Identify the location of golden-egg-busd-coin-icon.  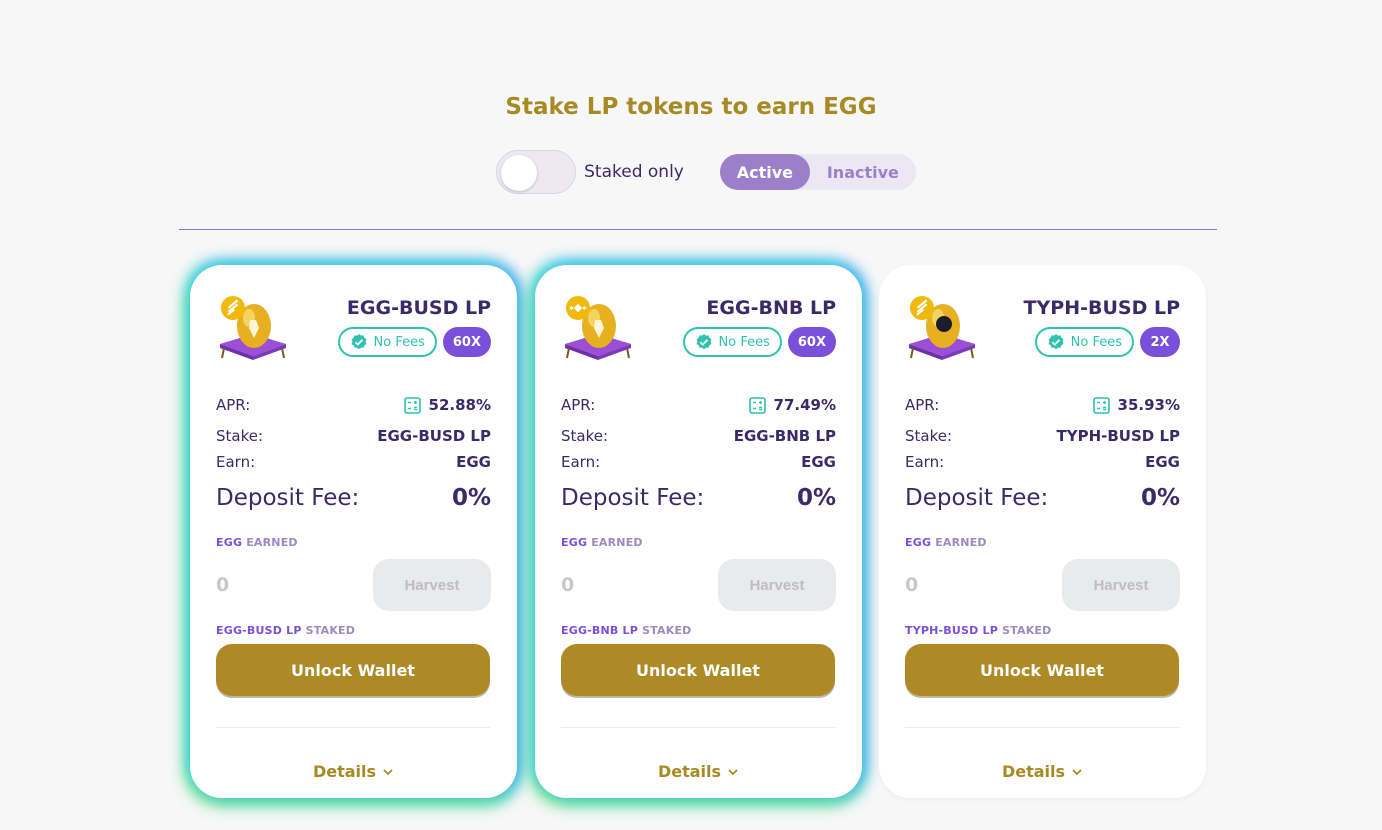
(942, 328).